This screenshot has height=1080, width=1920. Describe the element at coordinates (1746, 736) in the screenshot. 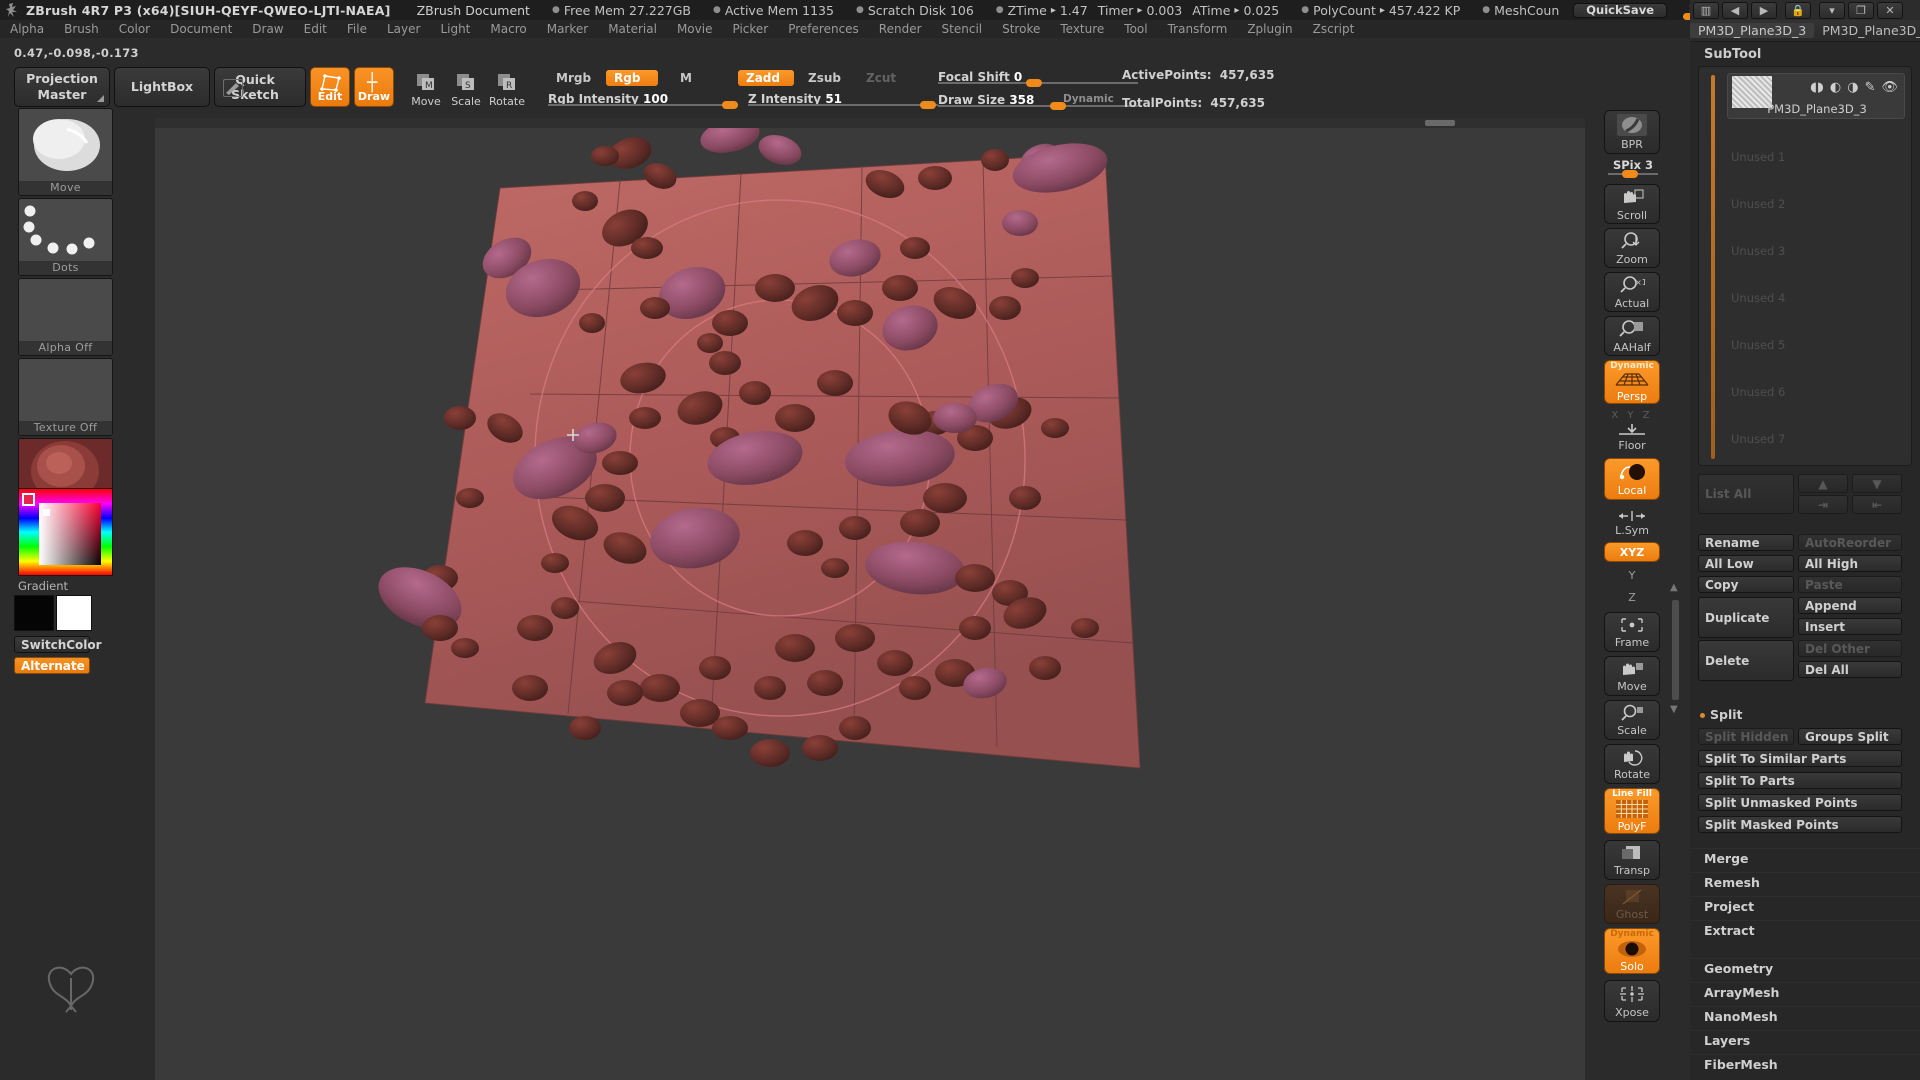

I see `split-hidden-button: Split Hidden` at that location.